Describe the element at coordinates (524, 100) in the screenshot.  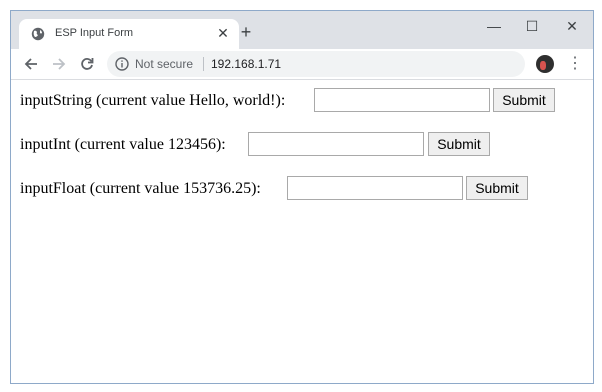
I see `inputstring-submit-button: Submit` at that location.